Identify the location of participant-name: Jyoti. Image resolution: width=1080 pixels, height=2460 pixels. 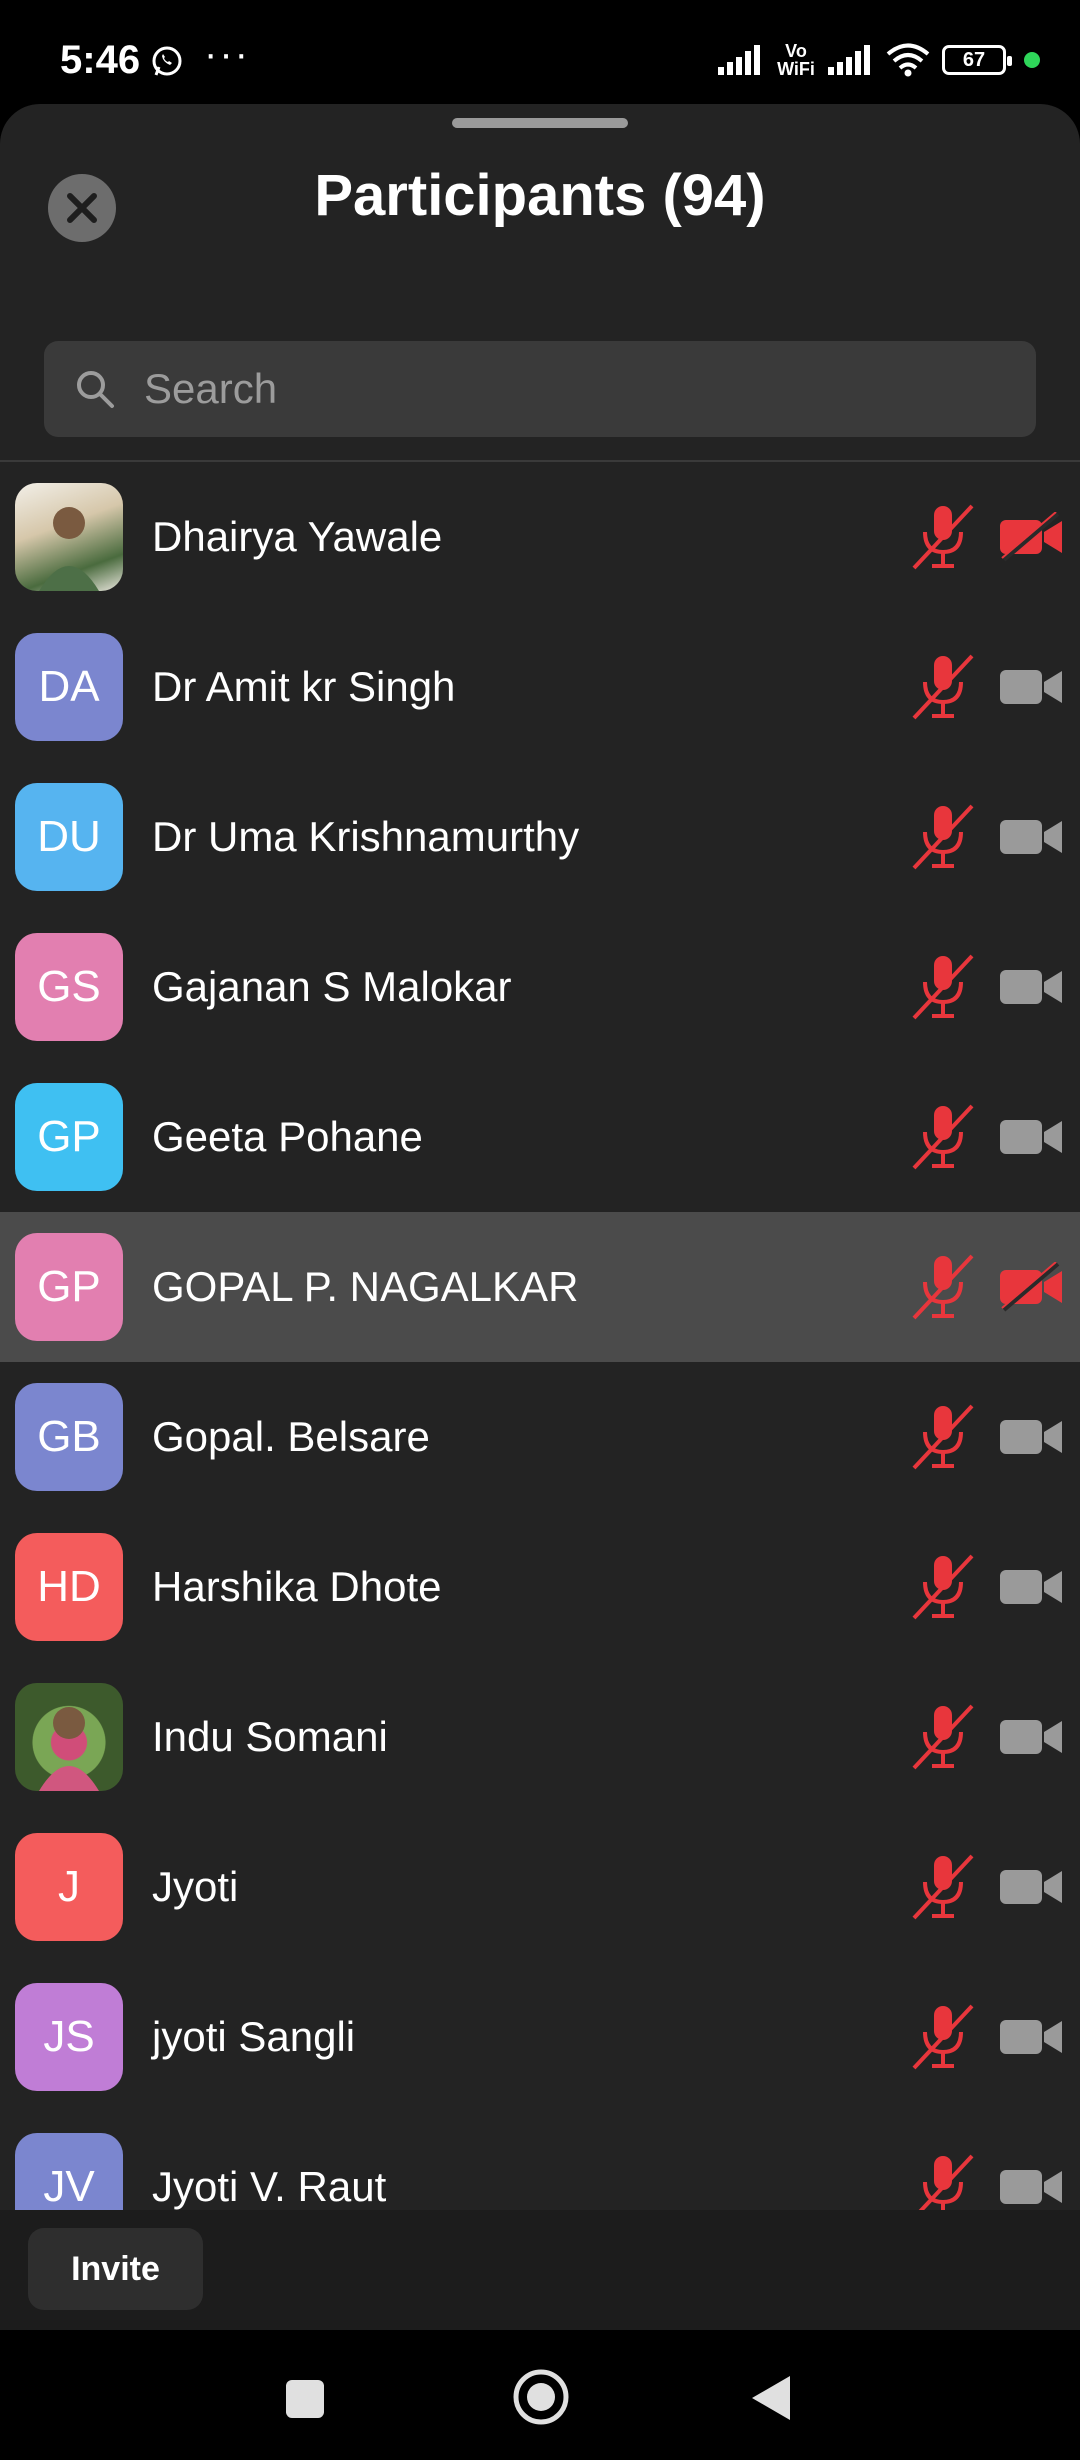
(195, 1886).